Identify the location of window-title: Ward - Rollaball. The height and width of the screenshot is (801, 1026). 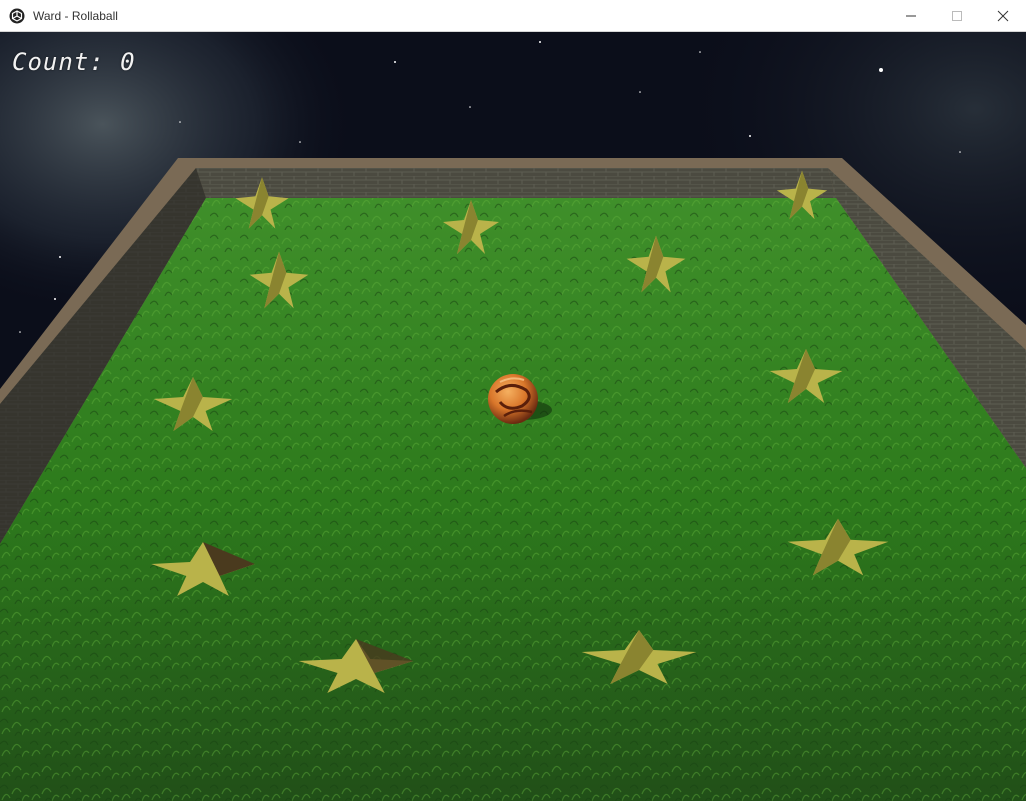
(75, 15).